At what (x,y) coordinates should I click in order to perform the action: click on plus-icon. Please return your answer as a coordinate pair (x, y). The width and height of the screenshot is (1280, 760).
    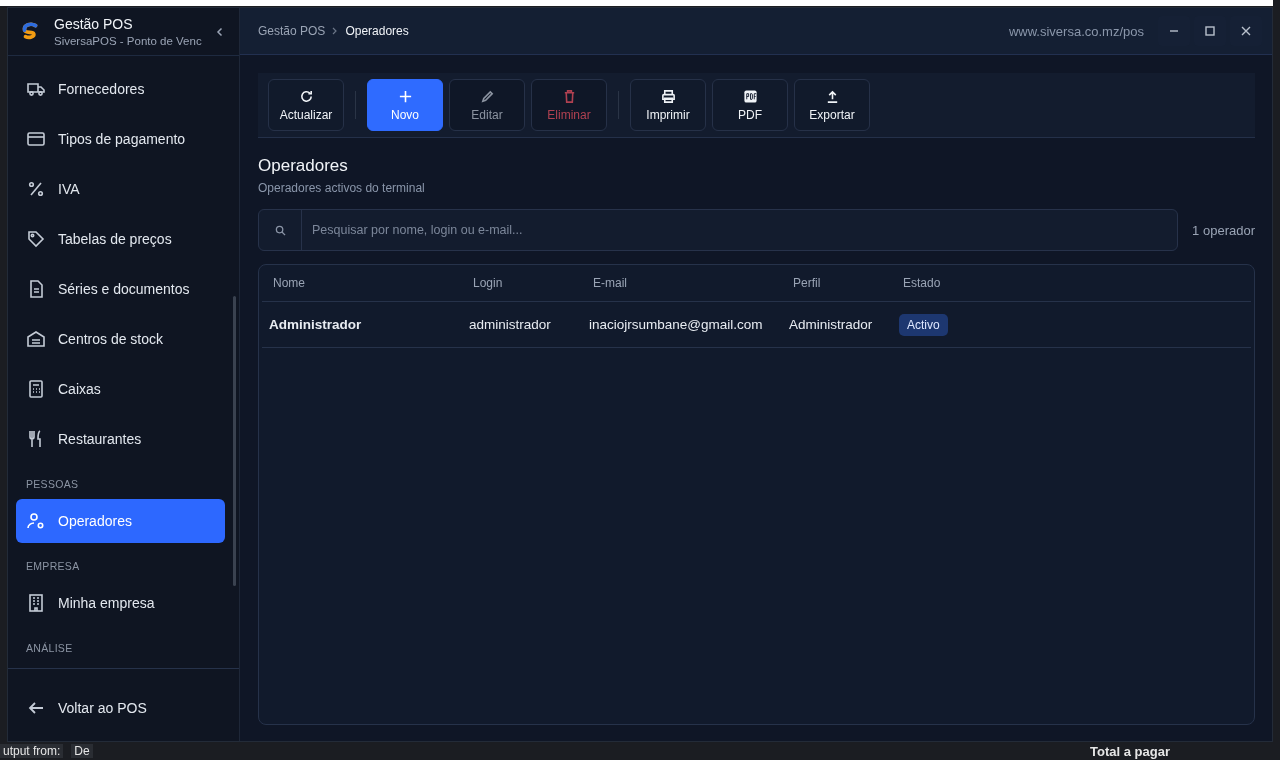
    Looking at the image, I should click on (405, 96).